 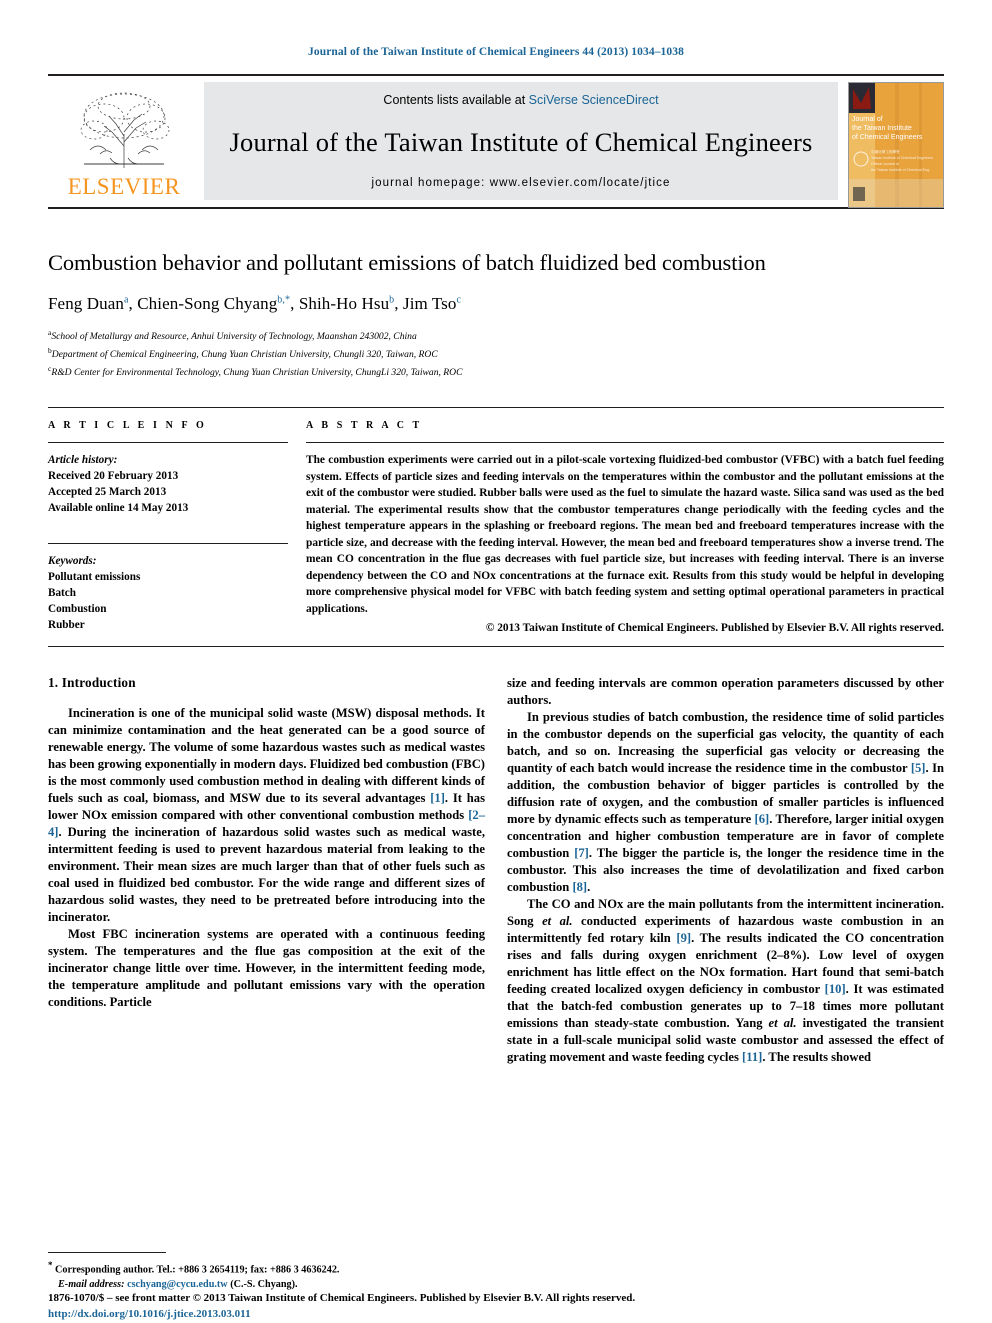 What do you see at coordinates (346, 304) in the screenshot?
I see `author-name: Shih-Ho Hsub` at bounding box center [346, 304].